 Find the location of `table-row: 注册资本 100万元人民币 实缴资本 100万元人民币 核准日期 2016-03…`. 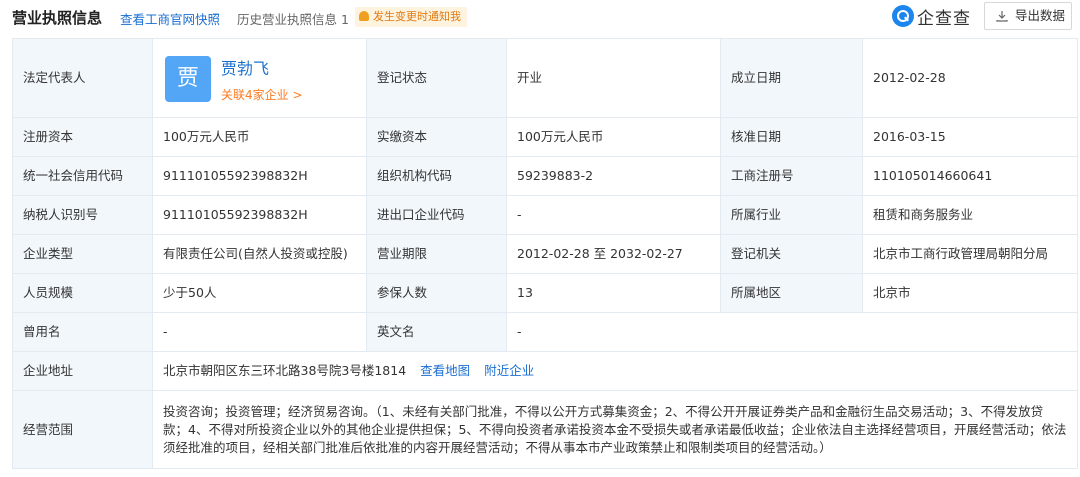

table-row: 注册资本 100万元人民币 实缴资本 100万元人民币 核准日期 2016-03… is located at coordinates (545, 137).